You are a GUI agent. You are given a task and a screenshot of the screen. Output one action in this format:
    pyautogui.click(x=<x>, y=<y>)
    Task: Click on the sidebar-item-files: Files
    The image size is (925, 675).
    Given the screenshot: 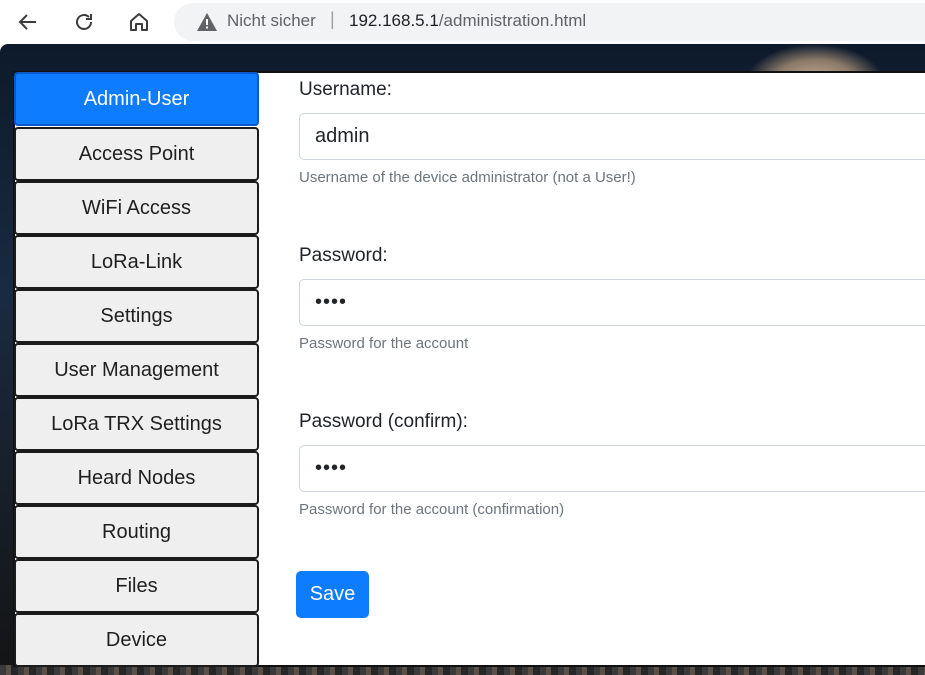 What is the action you would take?
    pyautogui.click(x=136, y=586)
    